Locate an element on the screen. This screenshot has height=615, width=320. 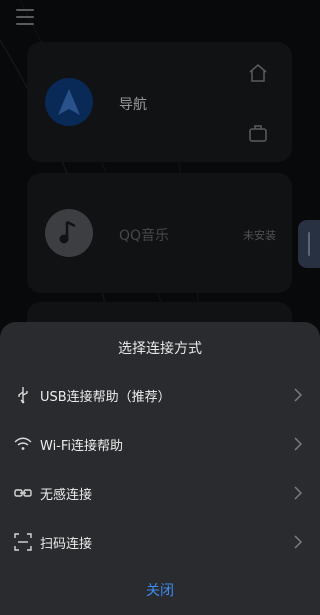
usb-icon is located at coordinates (23, 395).